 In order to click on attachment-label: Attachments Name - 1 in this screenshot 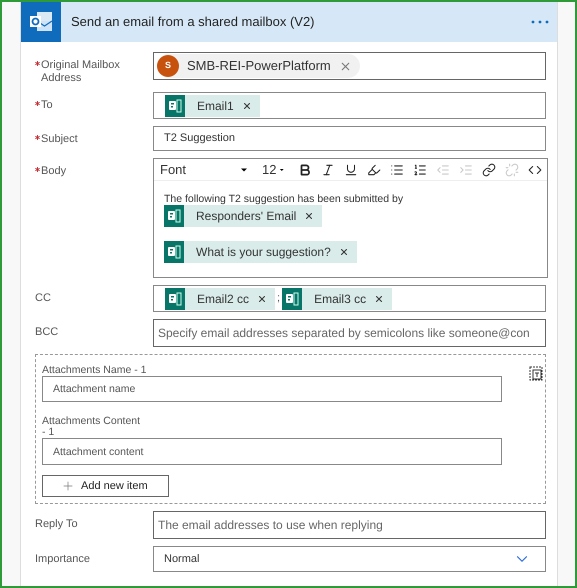, I will do `click(95, 370)`.